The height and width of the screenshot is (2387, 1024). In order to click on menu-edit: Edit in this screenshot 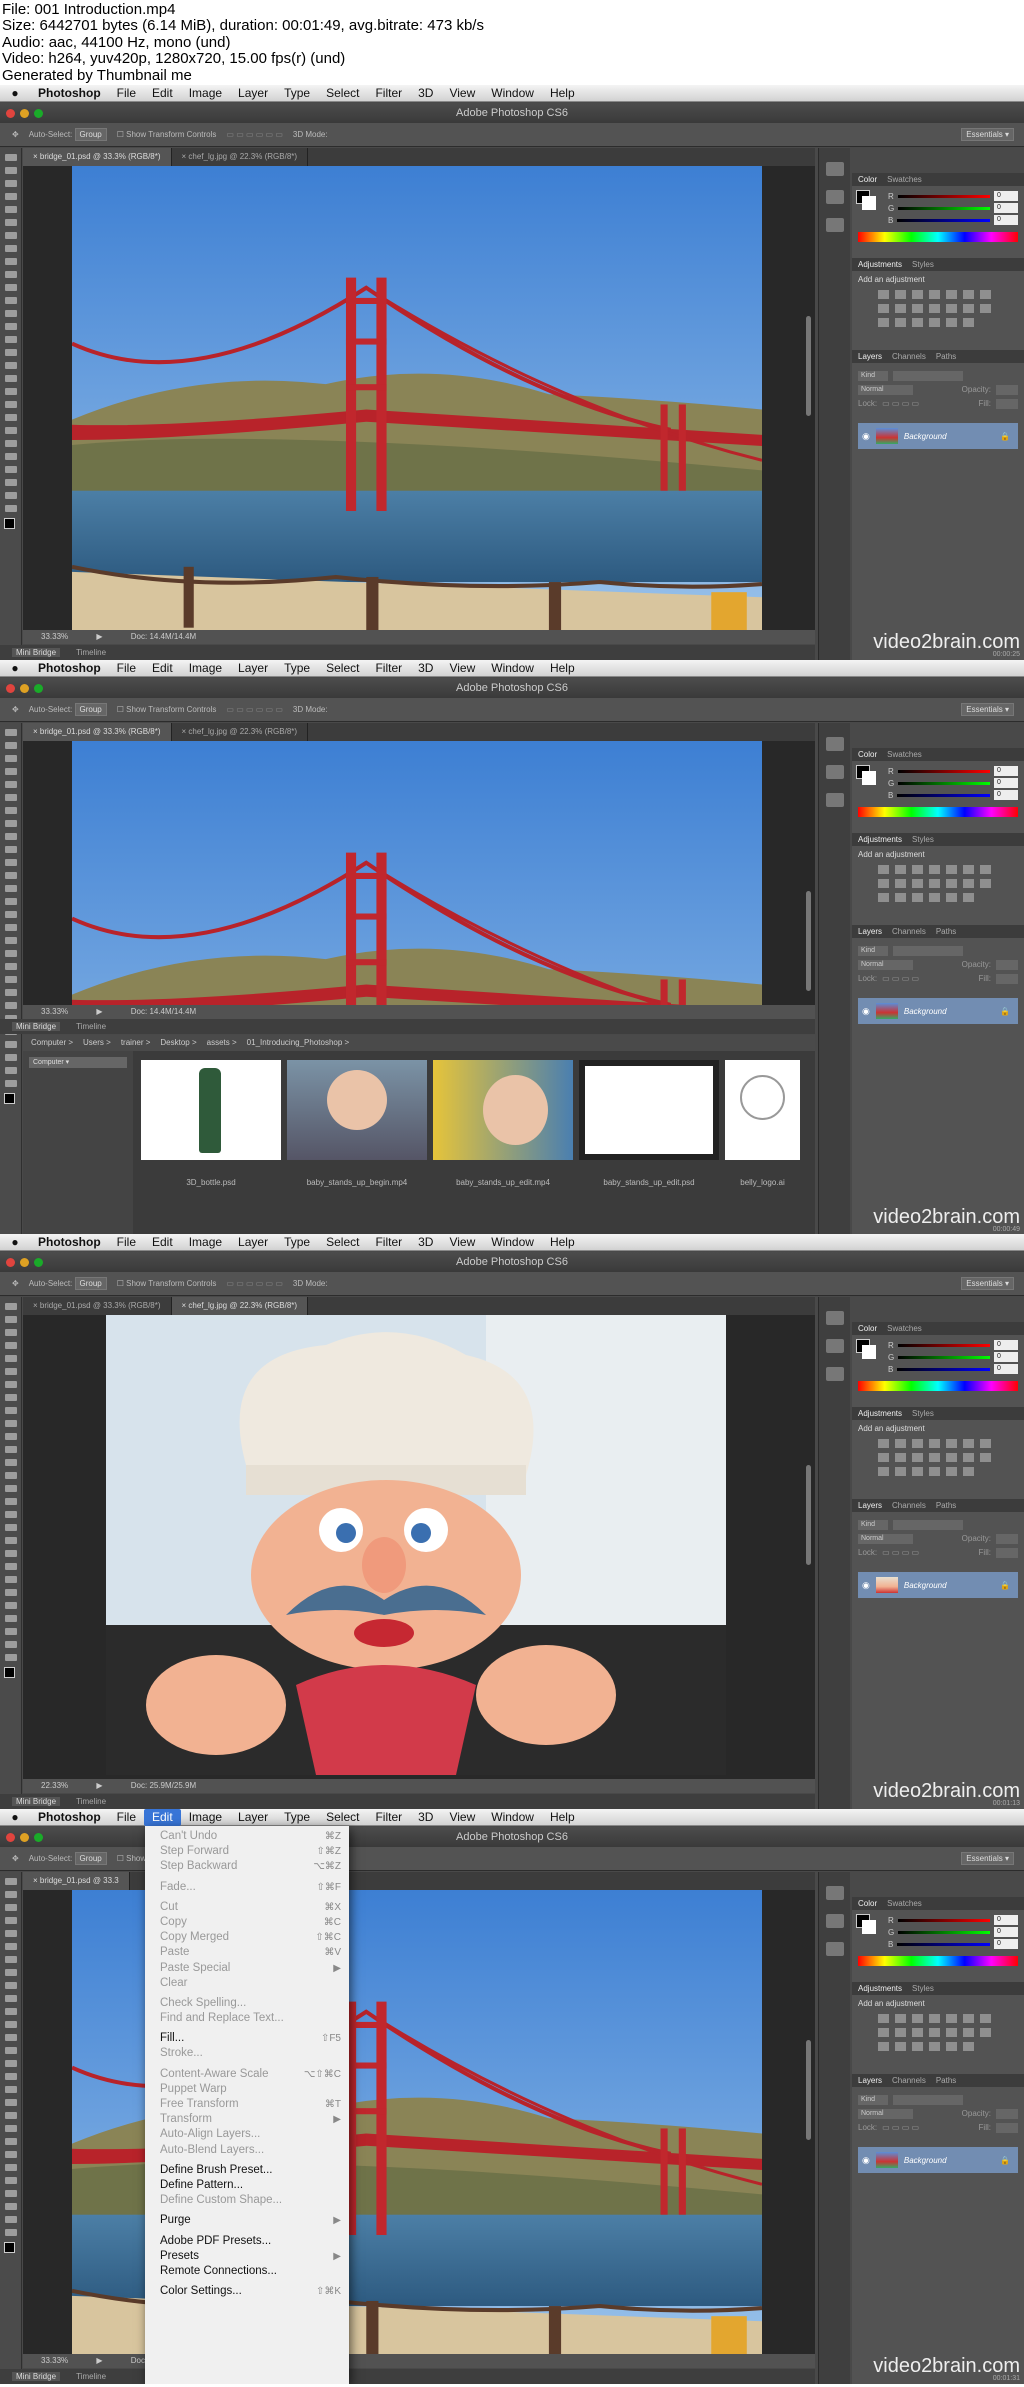, I will do `click(162, 93)`.